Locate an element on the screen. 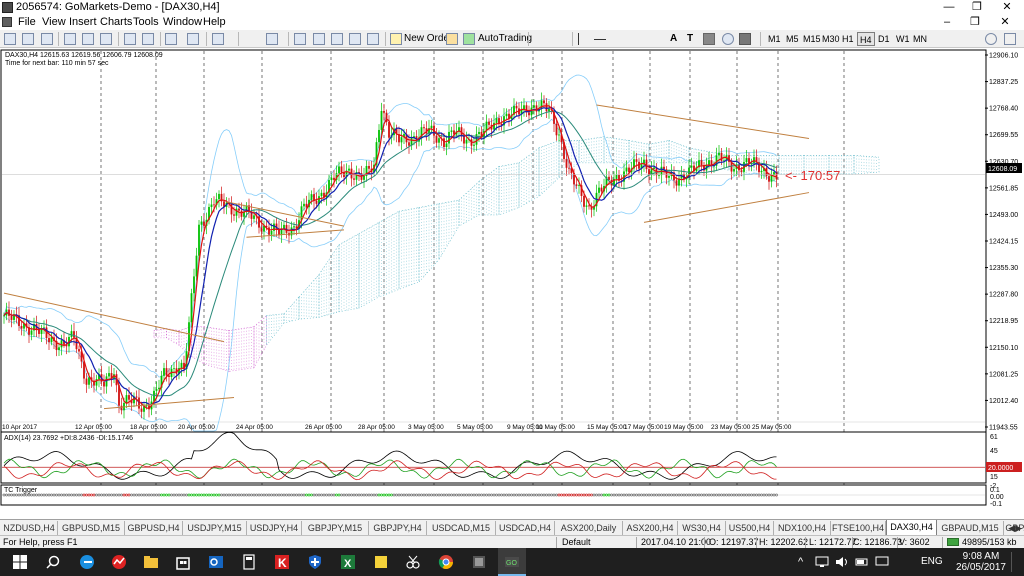 The image size is (1024, 576). chart-tab: NZDUSD,H4 is located at coordinates (29, 528).